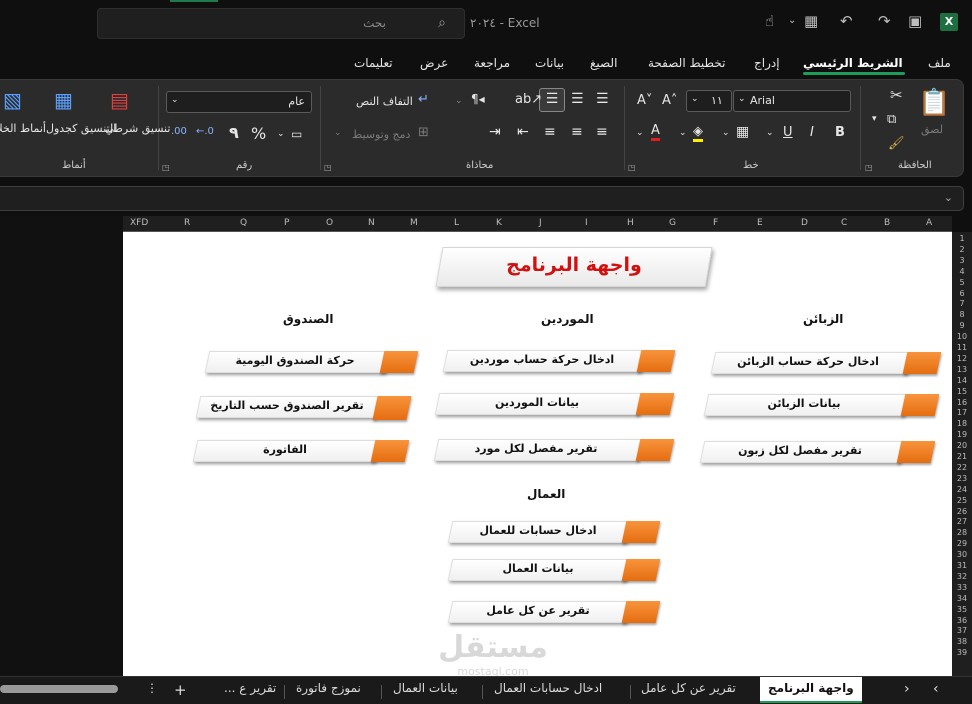 The width and height of the screenshot is (972, 704). I want to click on col-header-d: D, so click(804, 223).